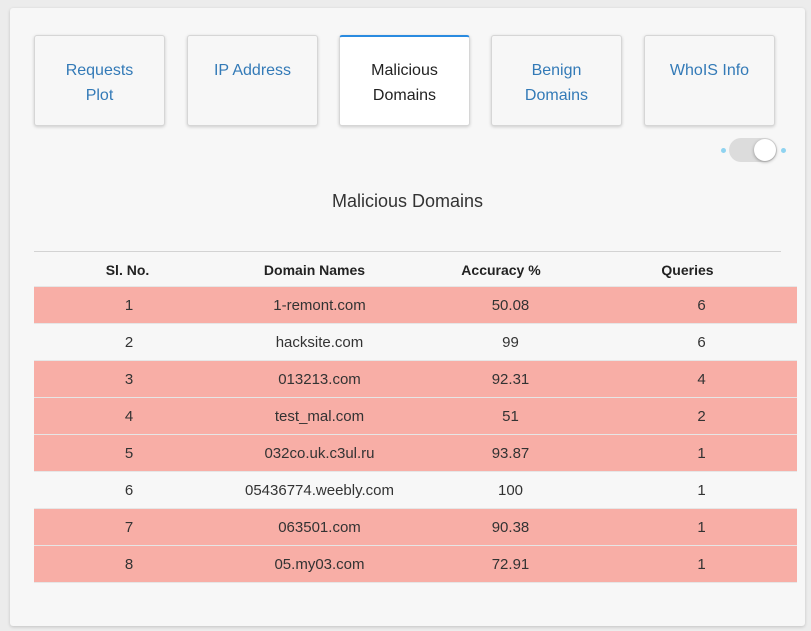 The width and height of the screenshot is (811, 631). What do you see at coordinates (415, 378) in the screenshot?
I see `table-row: 3 013213.com 92.31 4` at bounding box center [415, 378].